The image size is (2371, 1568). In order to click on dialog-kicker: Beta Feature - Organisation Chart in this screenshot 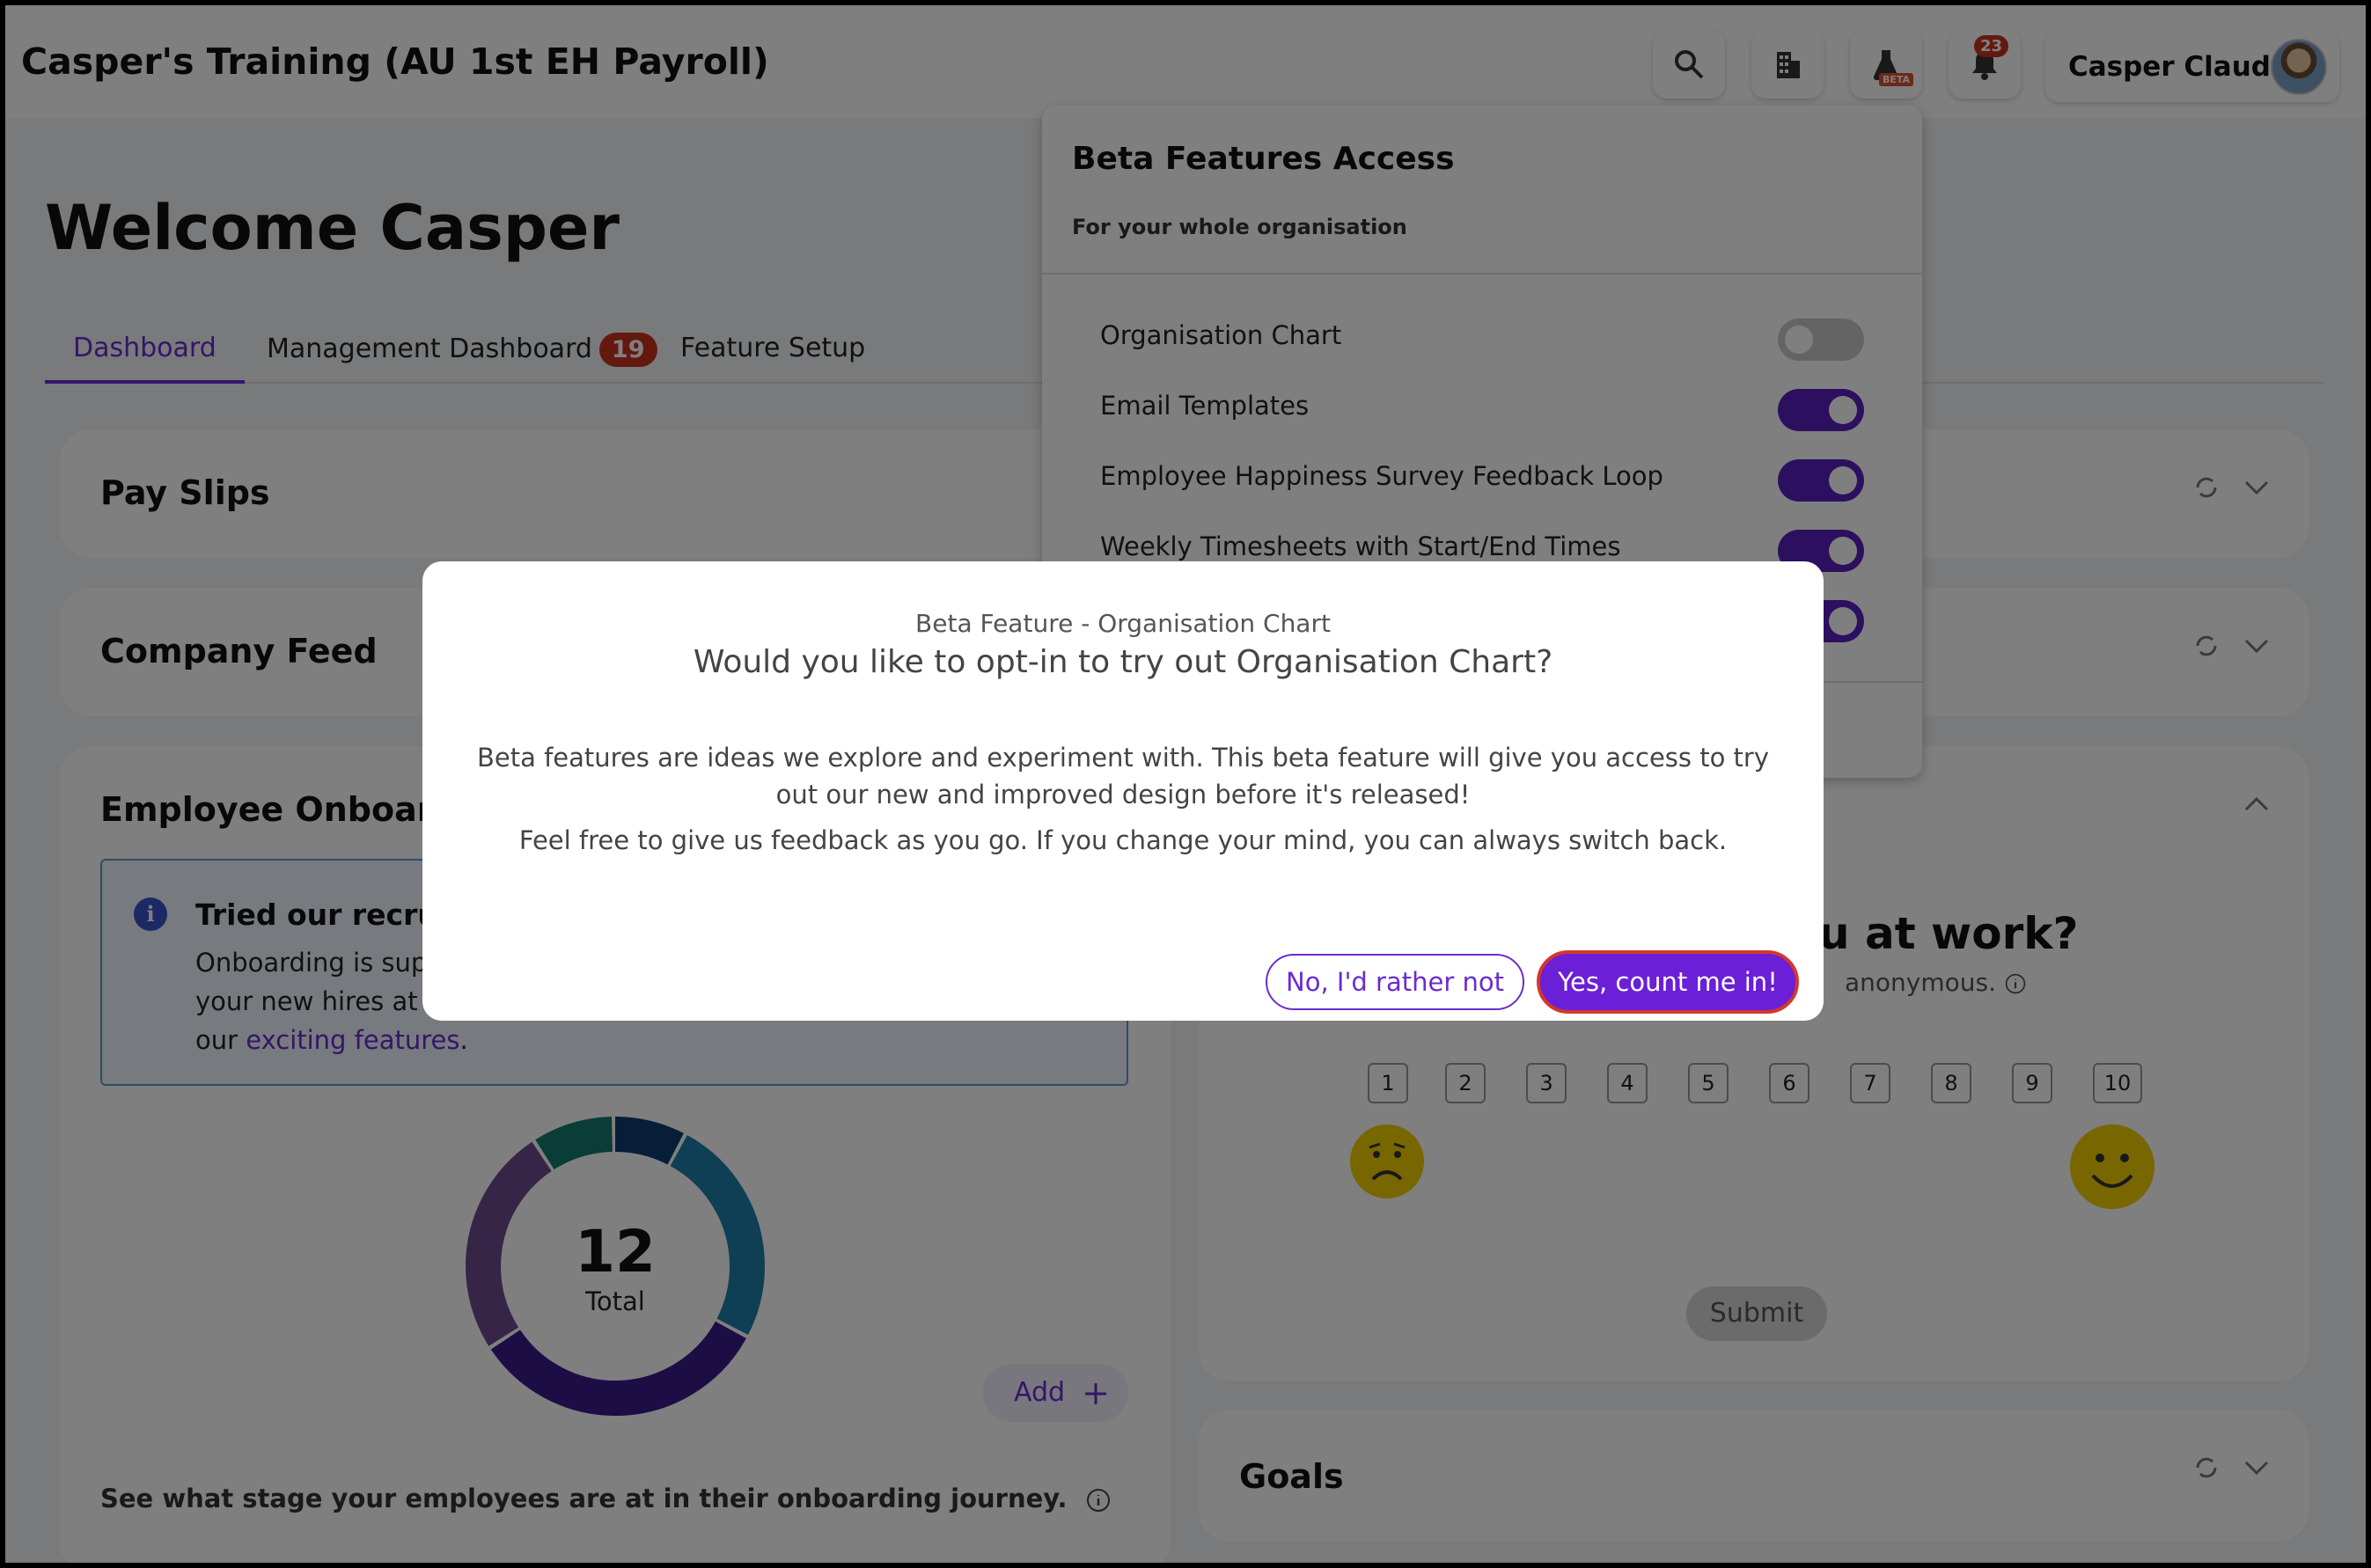, I will do `click(1123, 623)`.